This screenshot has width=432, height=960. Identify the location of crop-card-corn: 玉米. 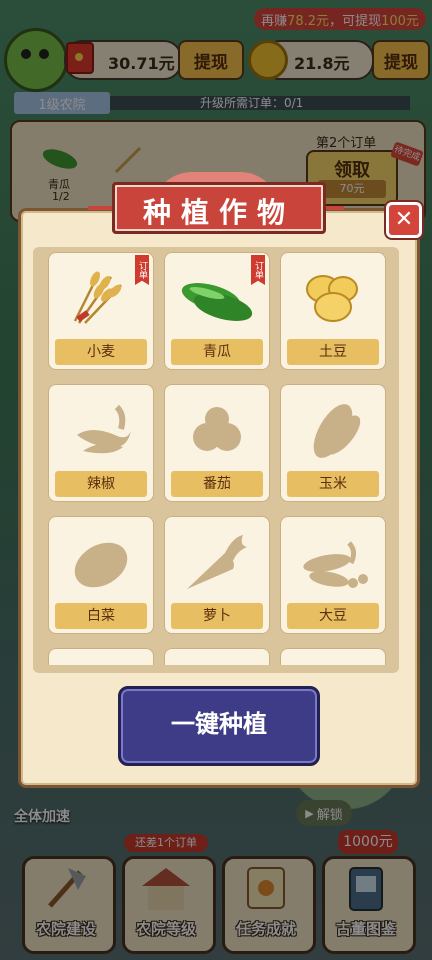
(333, 443).